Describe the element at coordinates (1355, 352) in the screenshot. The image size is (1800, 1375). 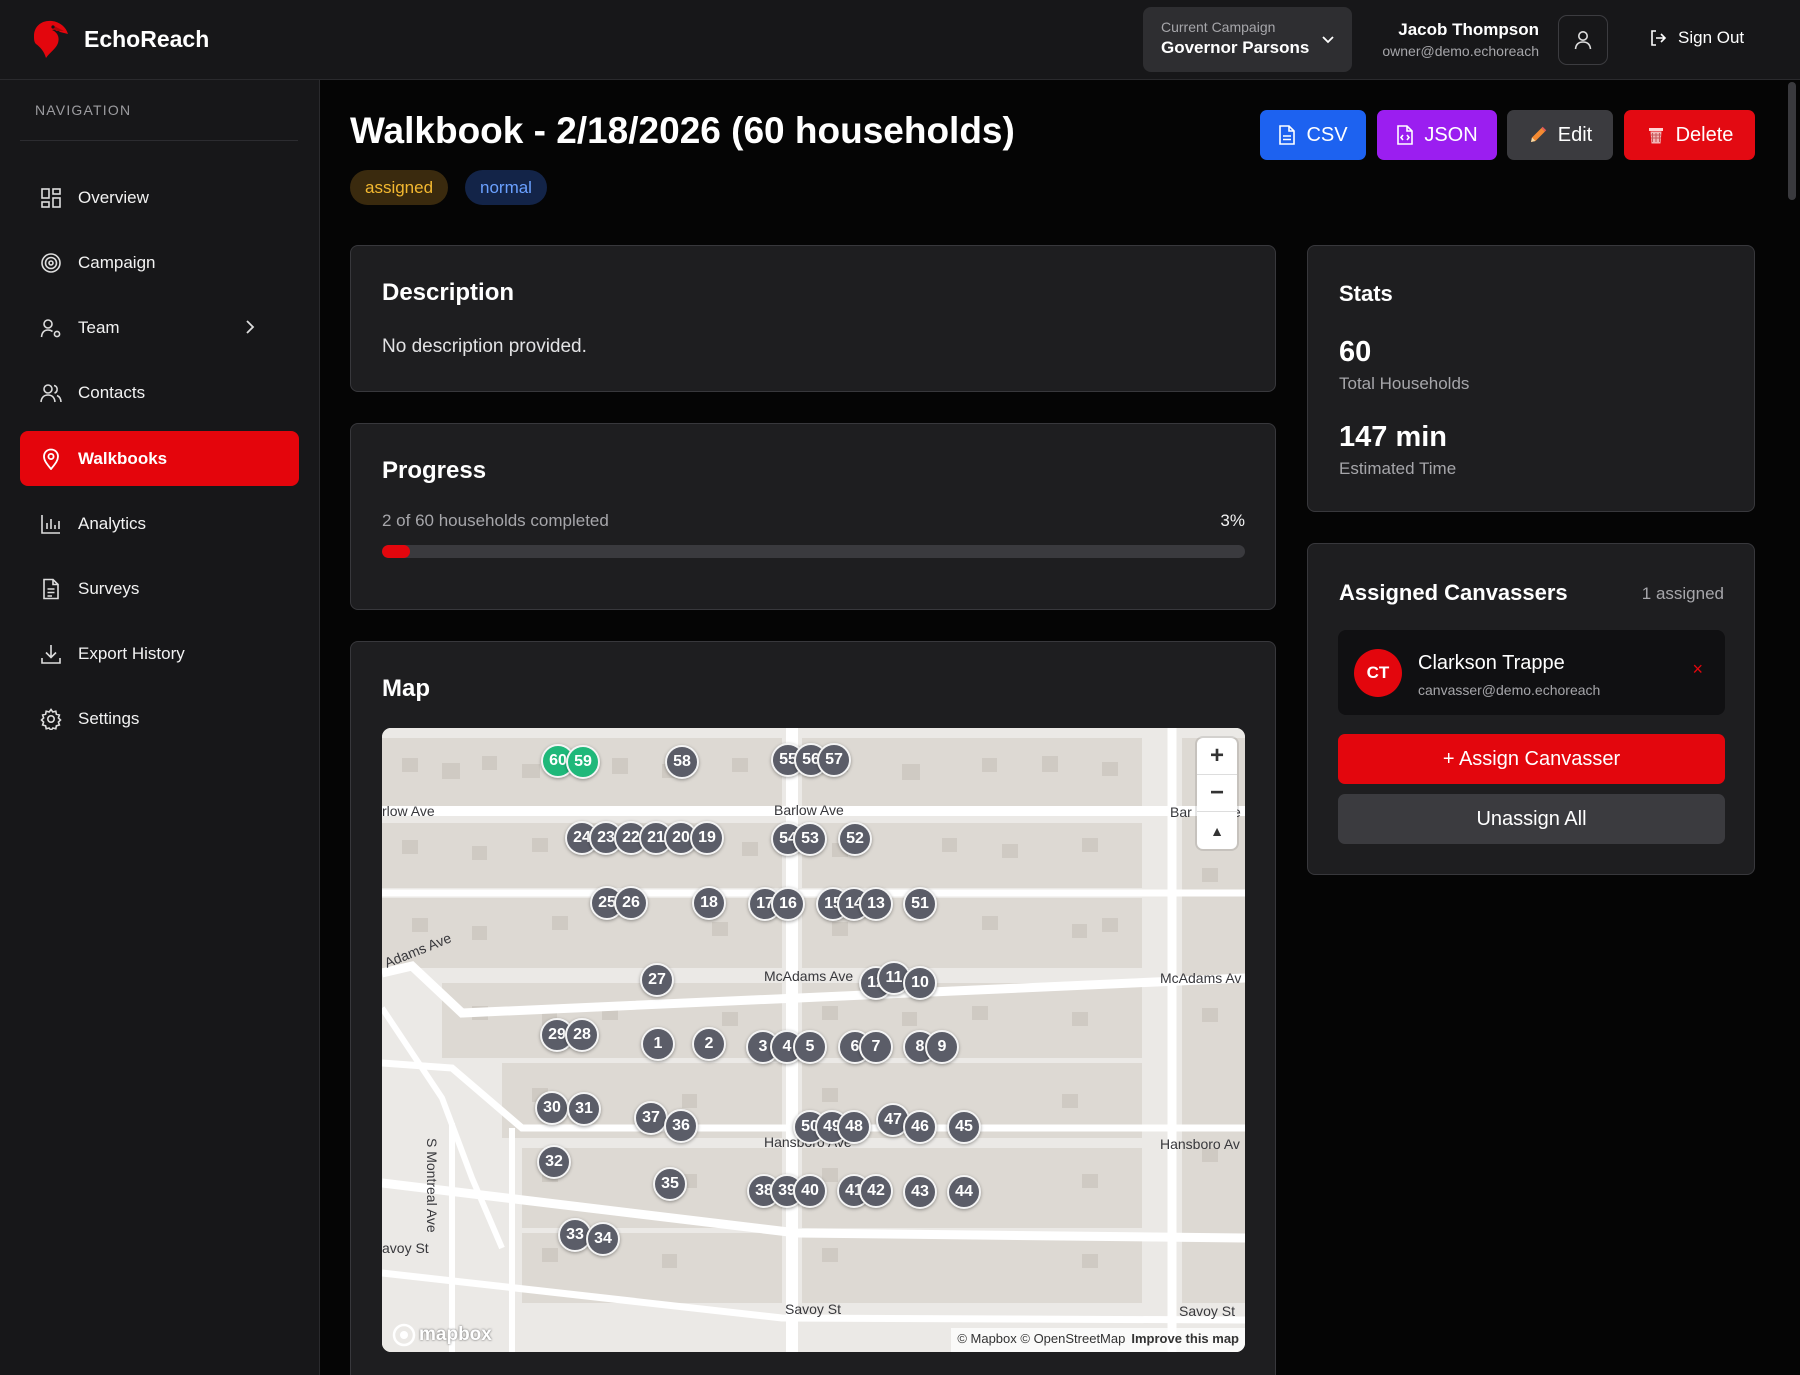
I see `households-value: 60` at that location.